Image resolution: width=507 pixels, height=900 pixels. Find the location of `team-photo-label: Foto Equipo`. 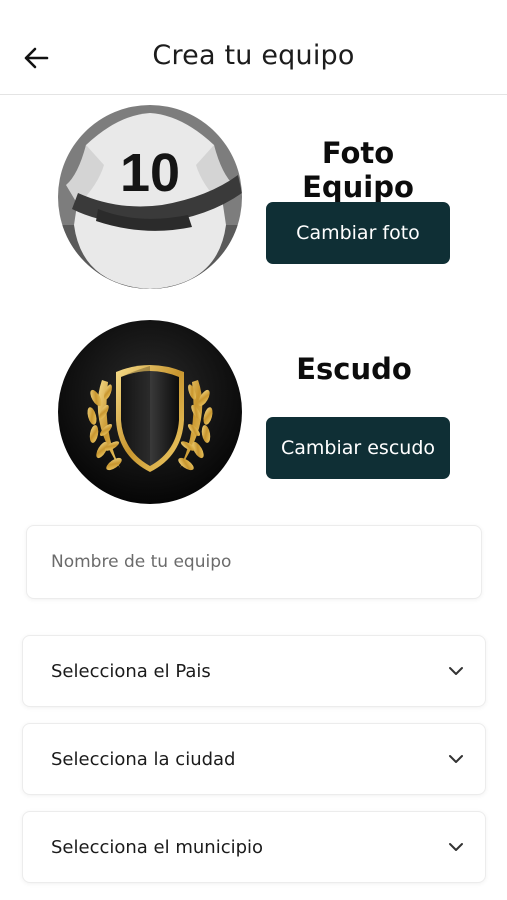

team-photo-label: Foto Equipo is located at coordinates (358, 170).